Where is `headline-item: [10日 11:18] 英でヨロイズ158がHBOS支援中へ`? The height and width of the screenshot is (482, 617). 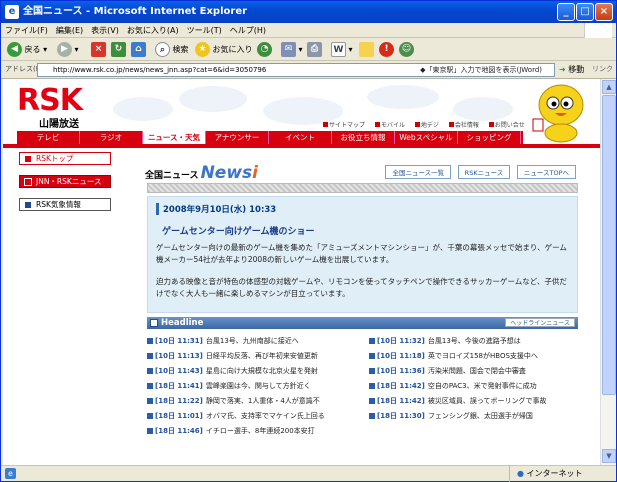 headline-item: [10日 11:18] 英でヨロイズ158がHBOS支援中へ is located at coordinates (476, 356).